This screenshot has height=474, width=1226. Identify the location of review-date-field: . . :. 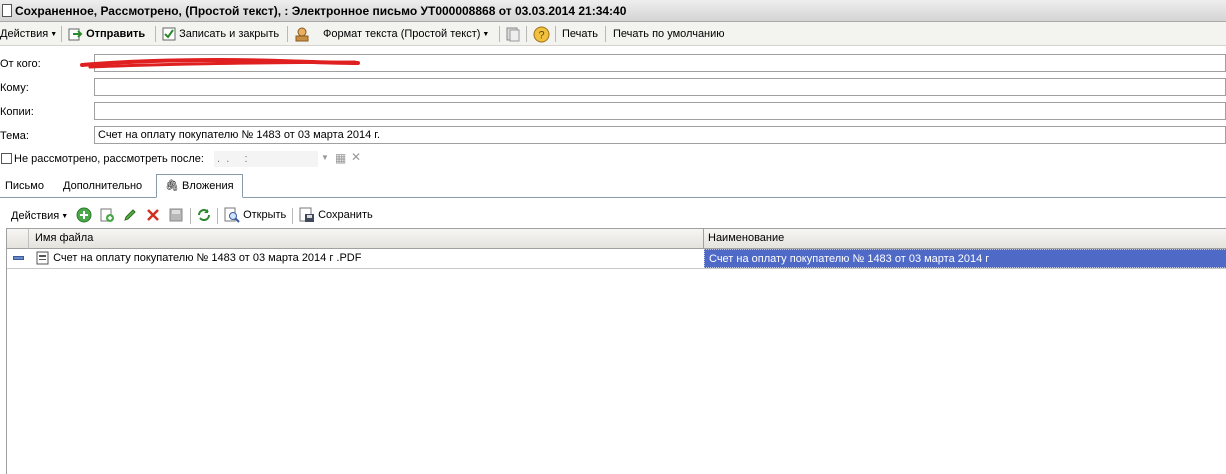
(266, 159).